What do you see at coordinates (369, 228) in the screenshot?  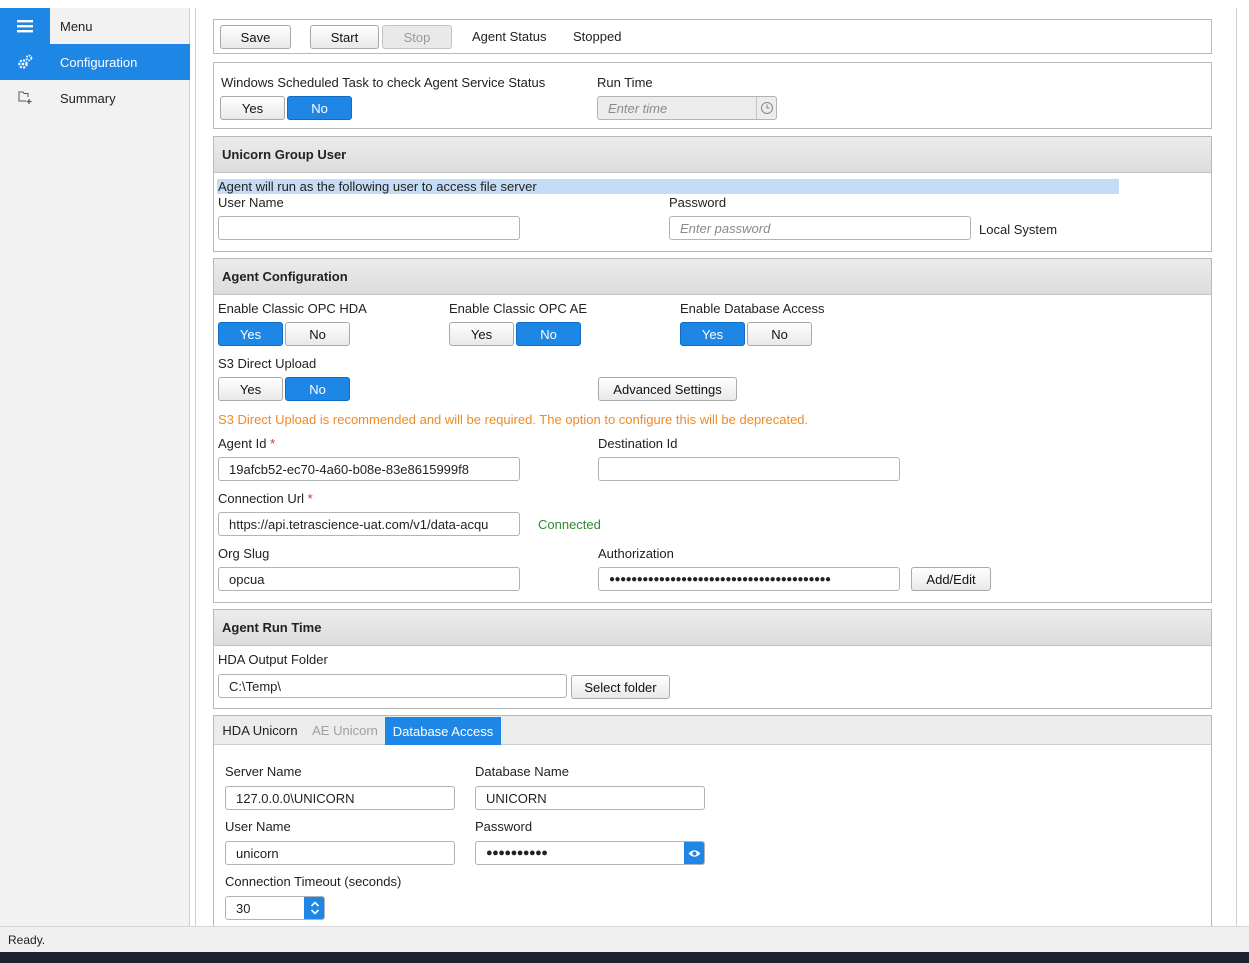 I see `username-input` at bounding box center [369, 228].